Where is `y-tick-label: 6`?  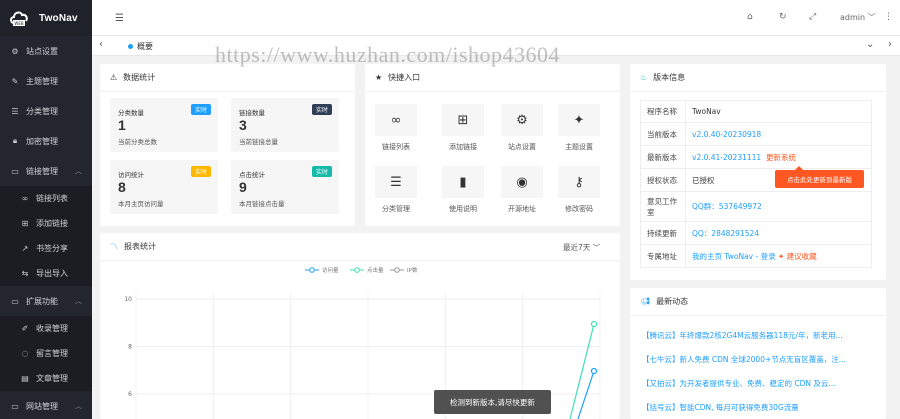 y-tick-label: 6 is located at coordinates (130, 394).